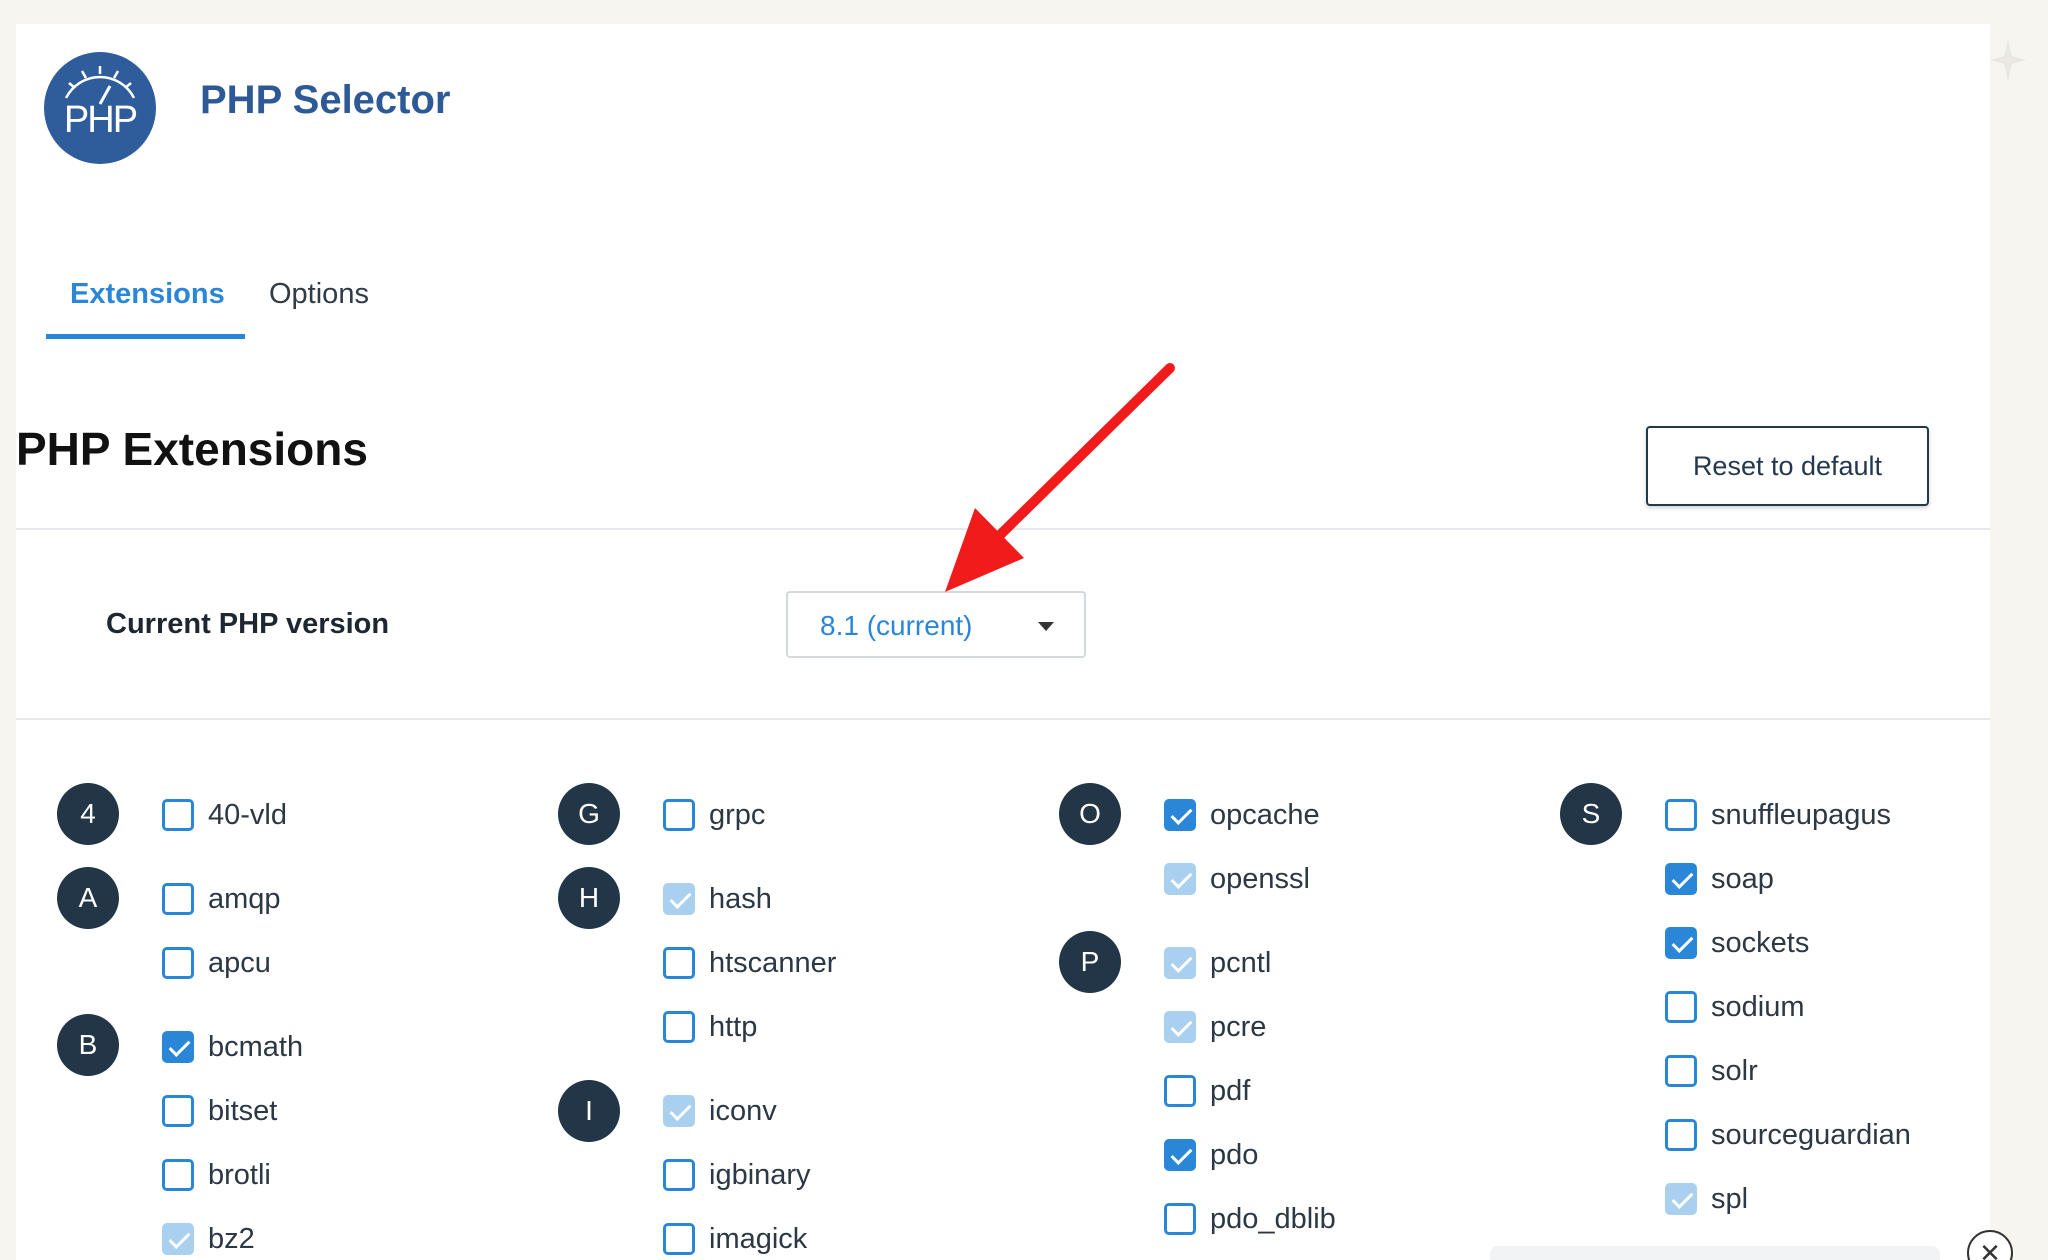 The image size is (2048, 1260). What do you see at coordinates (216, 1175) in the screenshot?
I see `extension-item: brotli` at bounding box center [216, 1175].